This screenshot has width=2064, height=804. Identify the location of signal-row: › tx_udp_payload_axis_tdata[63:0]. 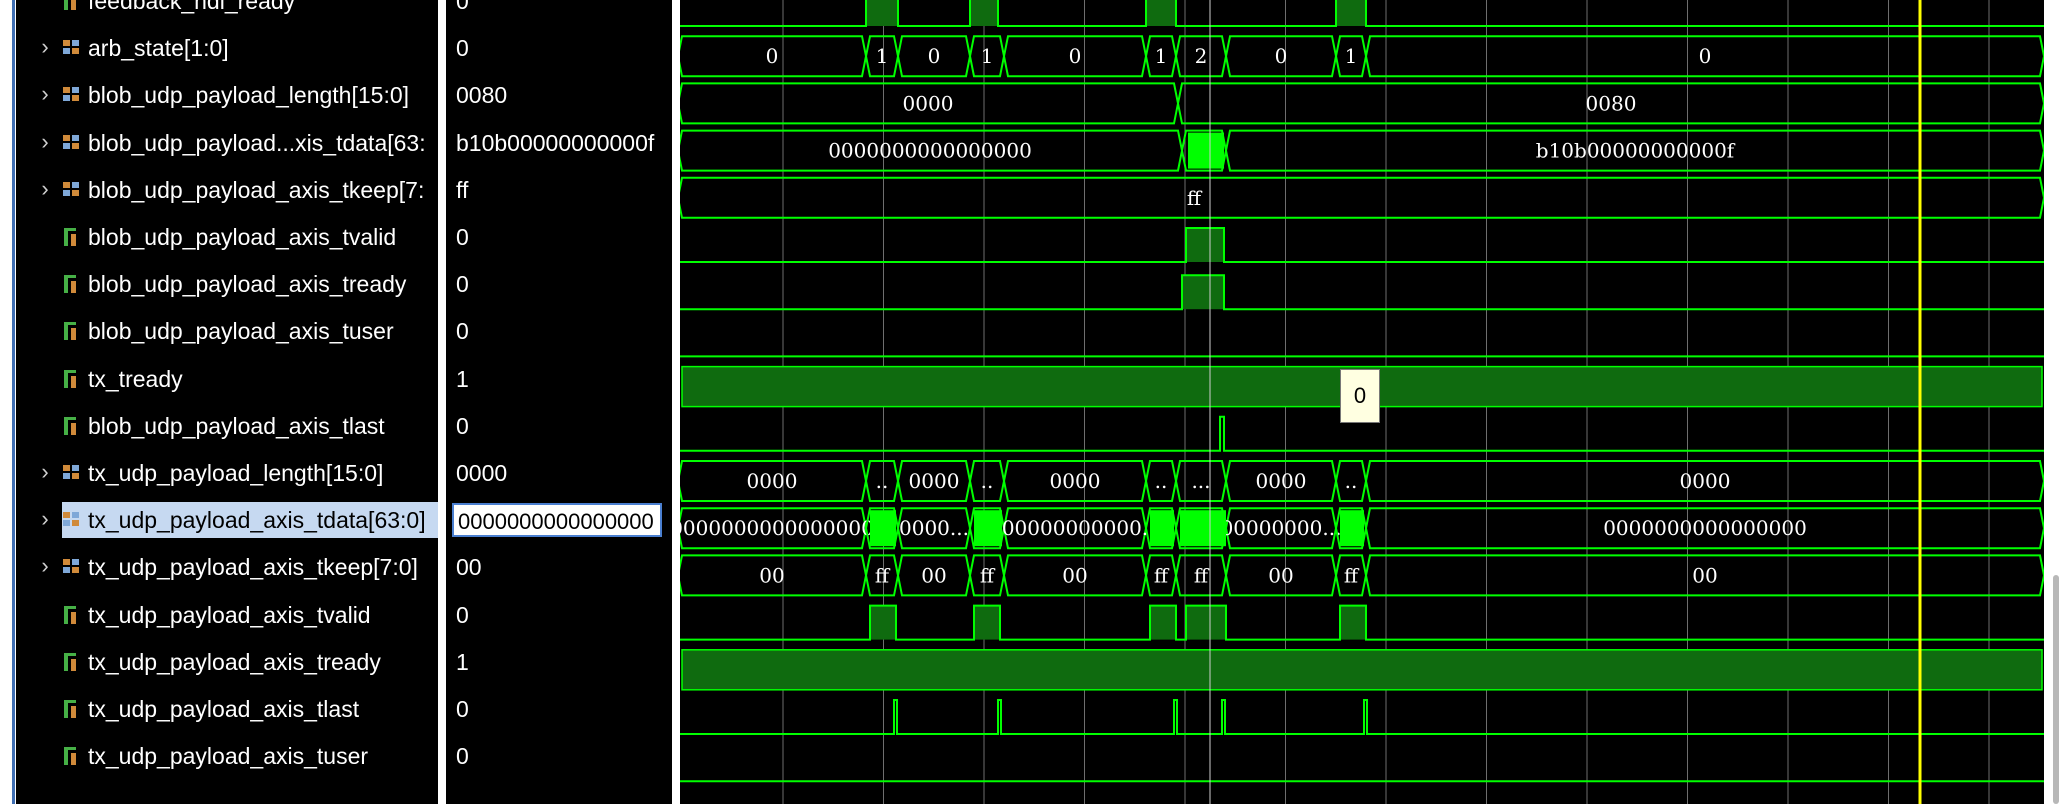
(227, 520).